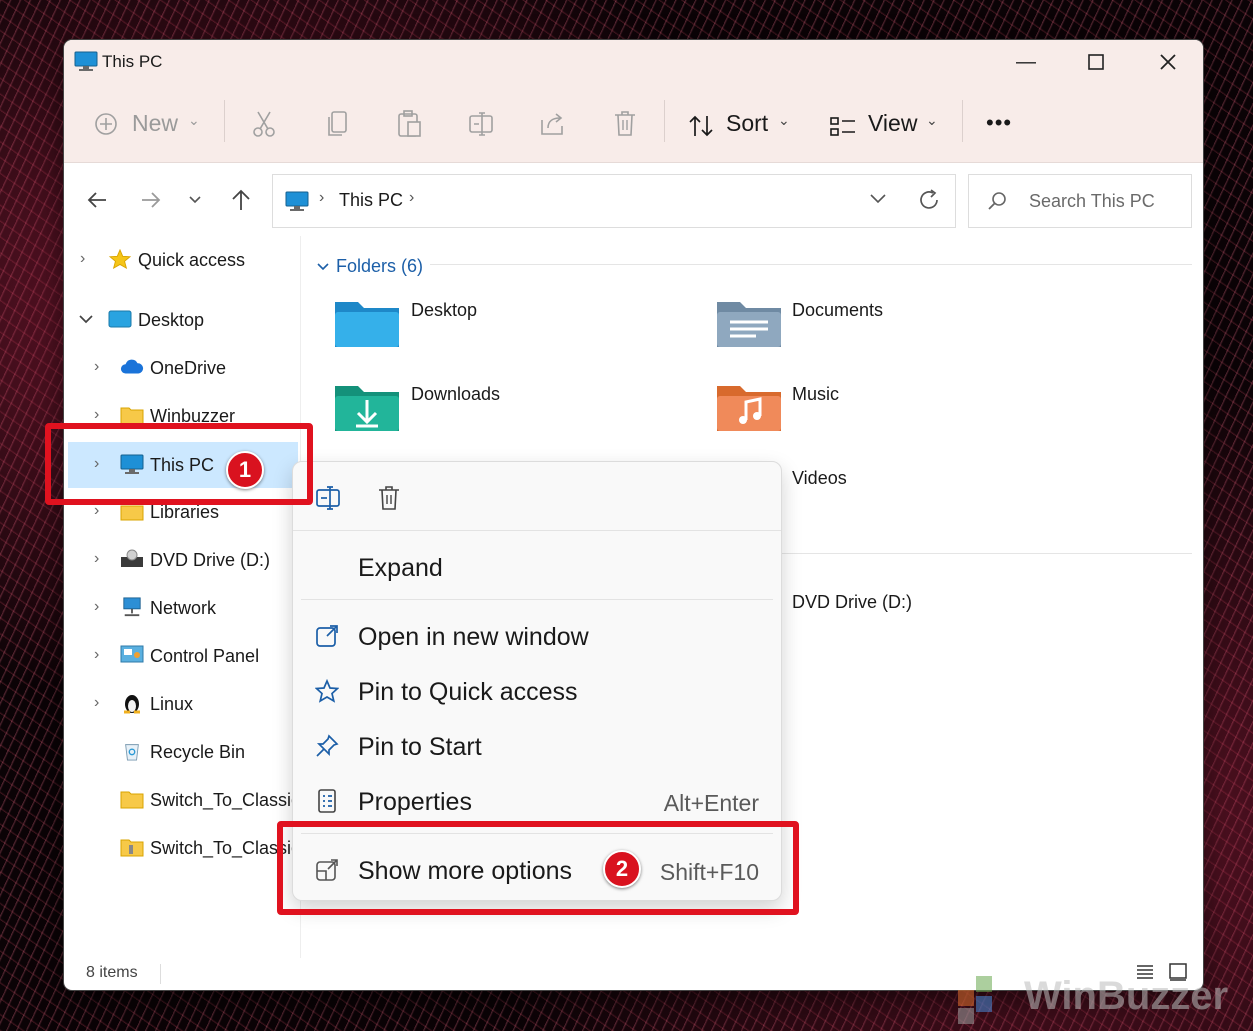 The image size is (1253, 1031). Describe the element at coordinates (245, 470) in the screenshot. I see `annotation-badge-1: 1` at that location.